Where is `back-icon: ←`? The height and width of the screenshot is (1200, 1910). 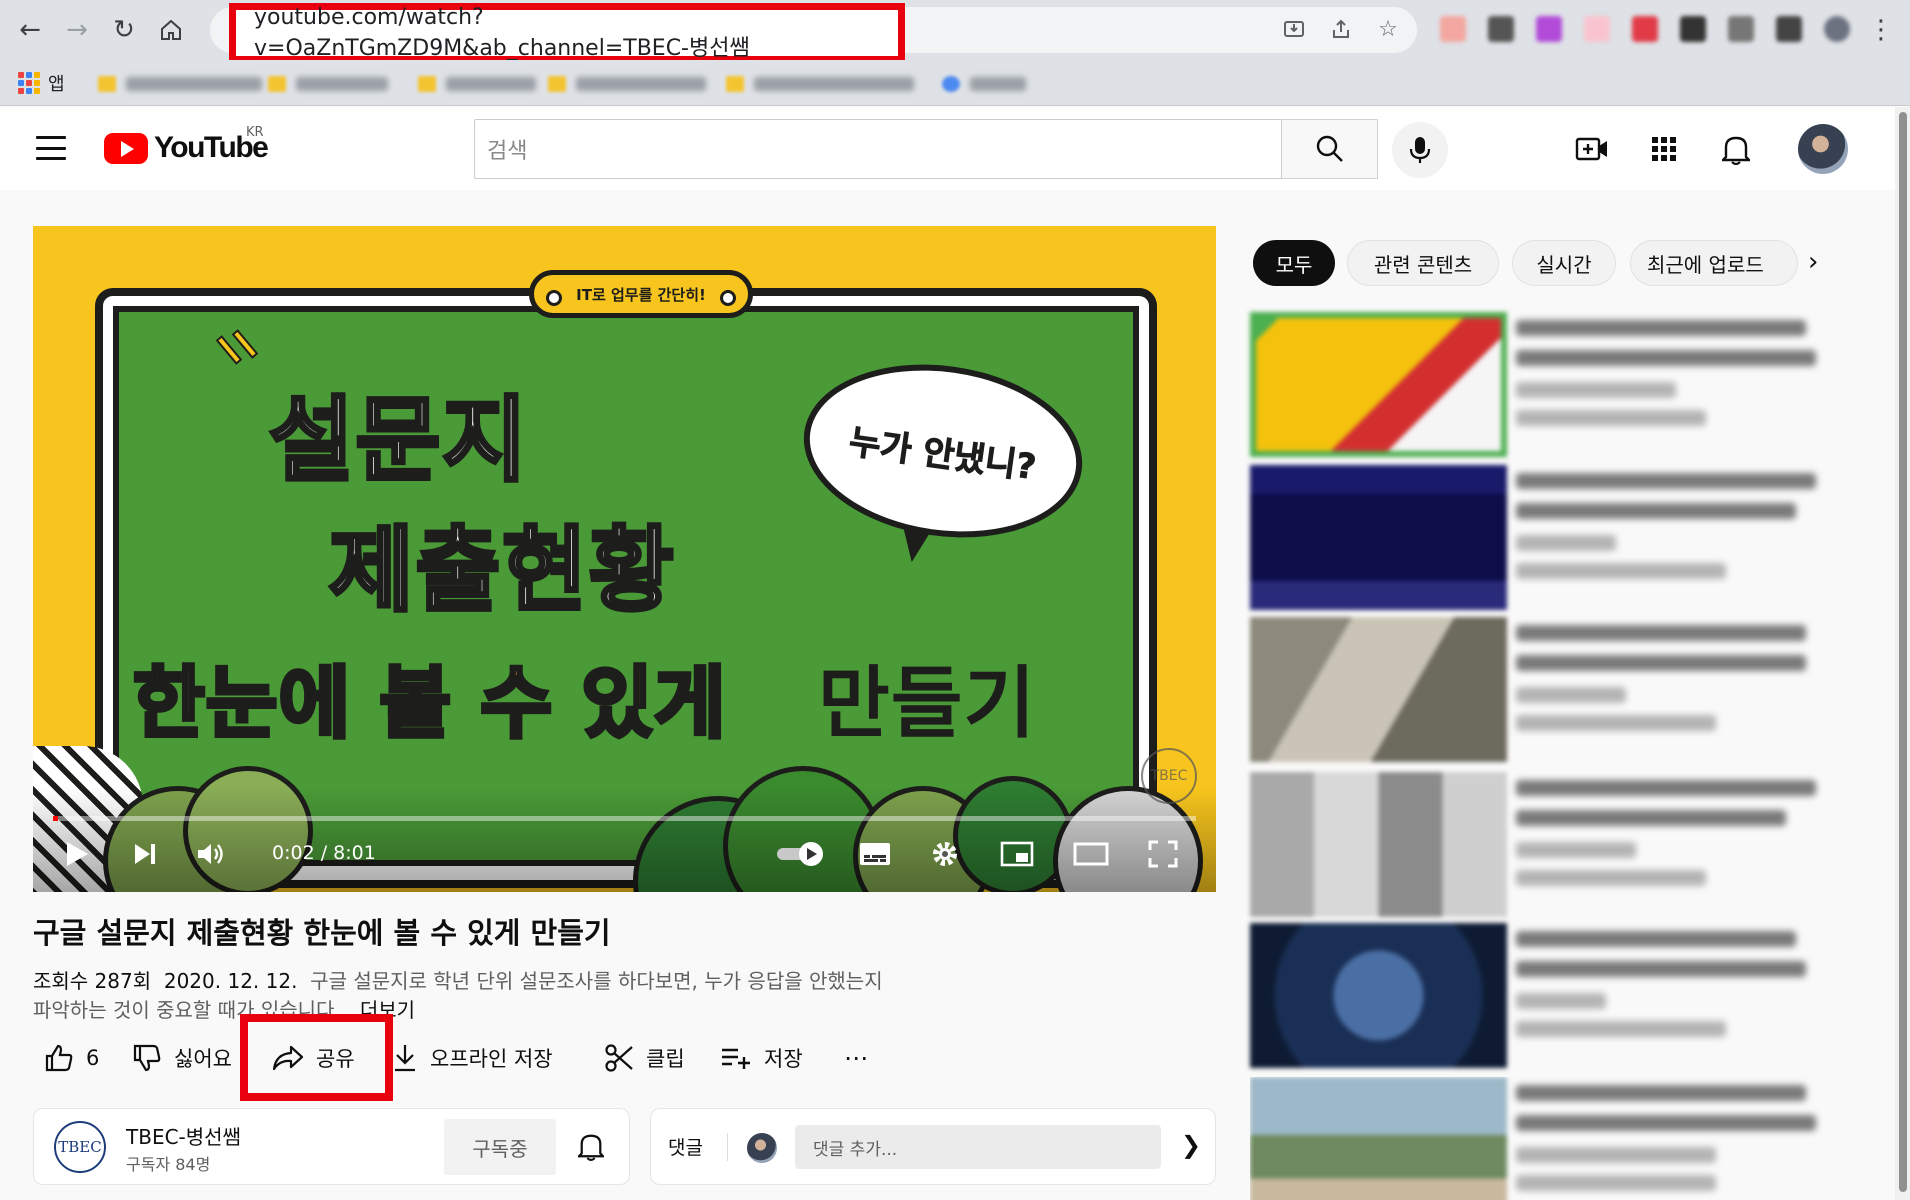 back-icon: ← is located at coordinates (30, 30).